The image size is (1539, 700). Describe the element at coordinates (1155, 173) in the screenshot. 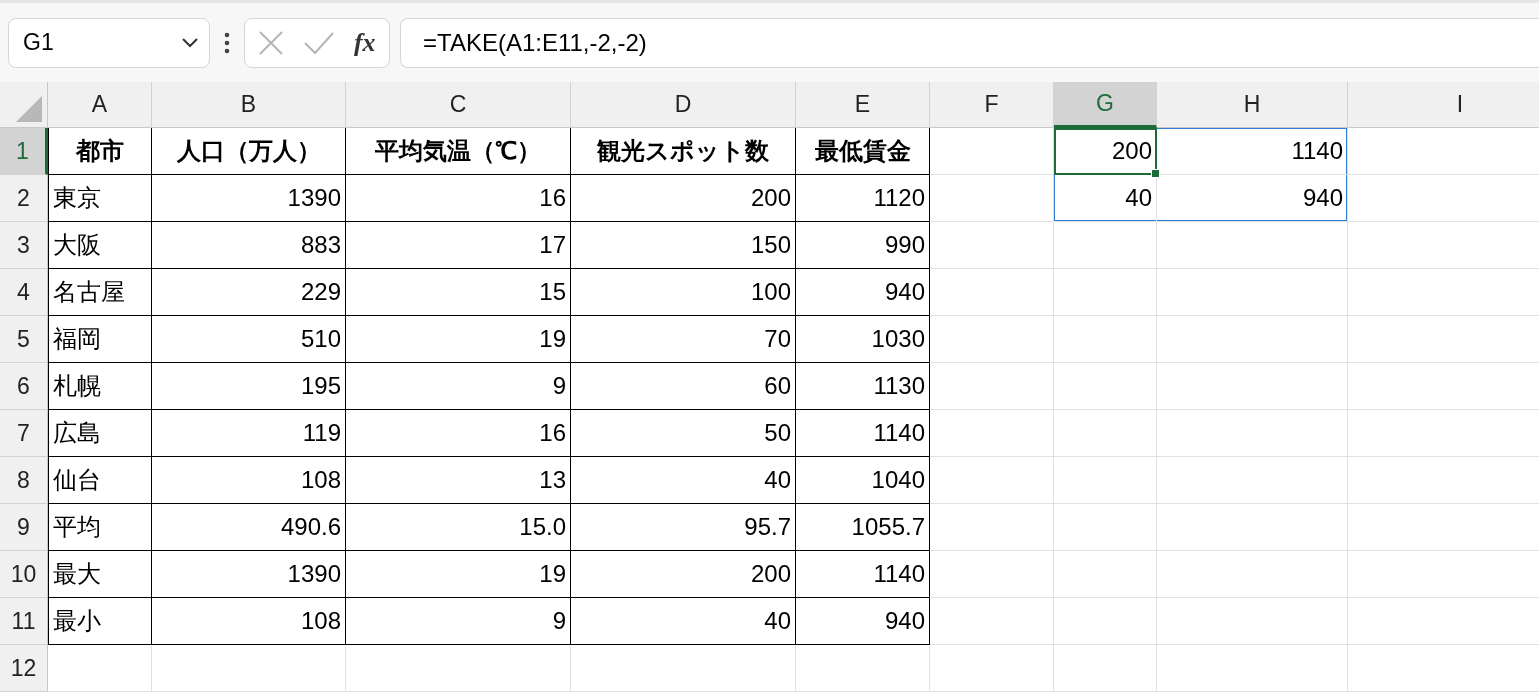

I see `fill-handle` at that location.